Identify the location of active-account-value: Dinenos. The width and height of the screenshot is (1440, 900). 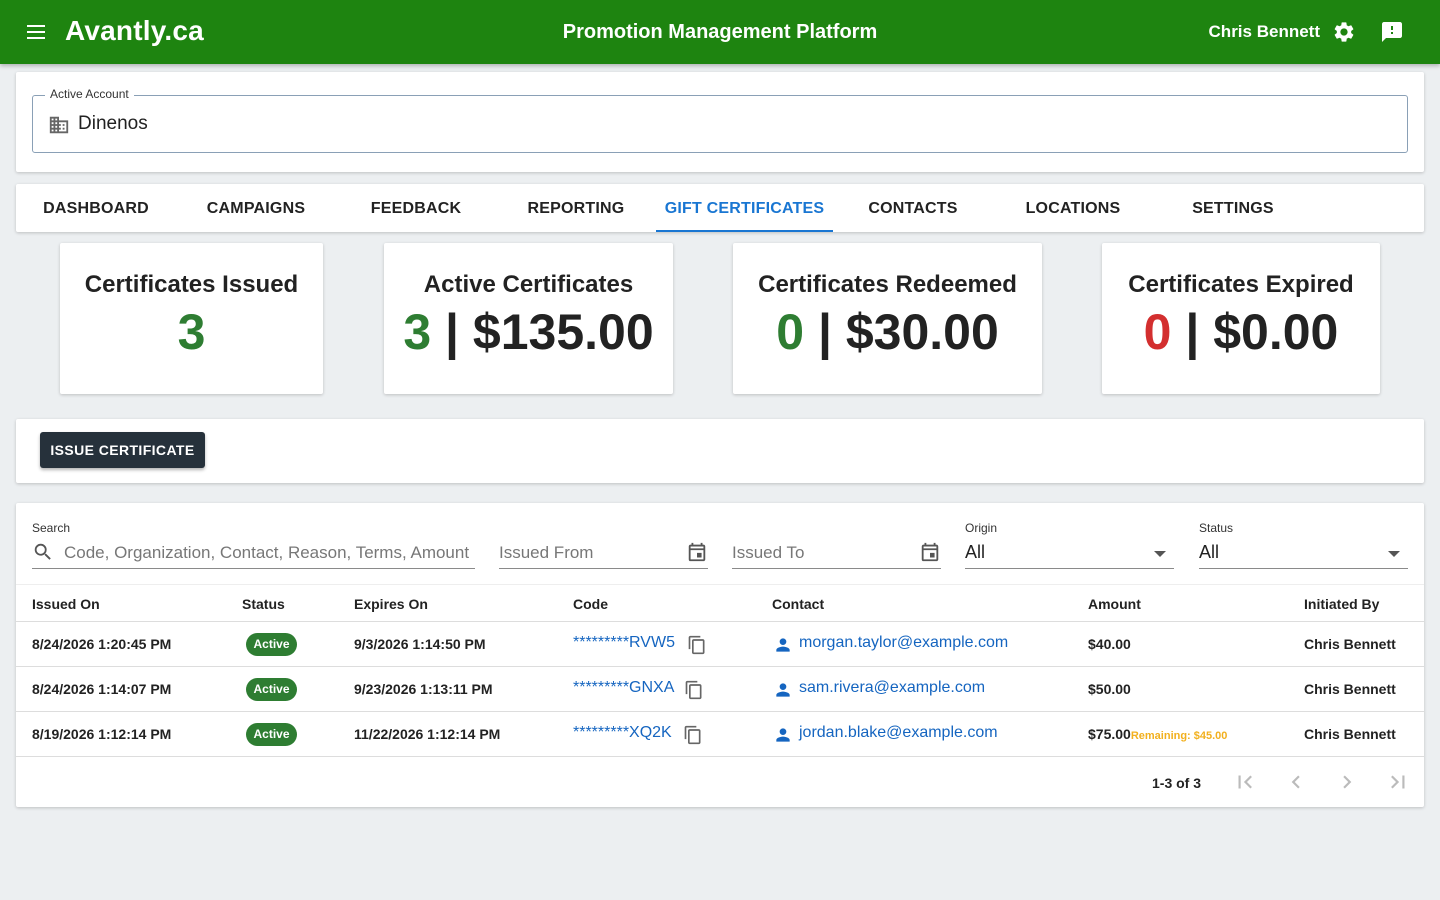
(113, 123).